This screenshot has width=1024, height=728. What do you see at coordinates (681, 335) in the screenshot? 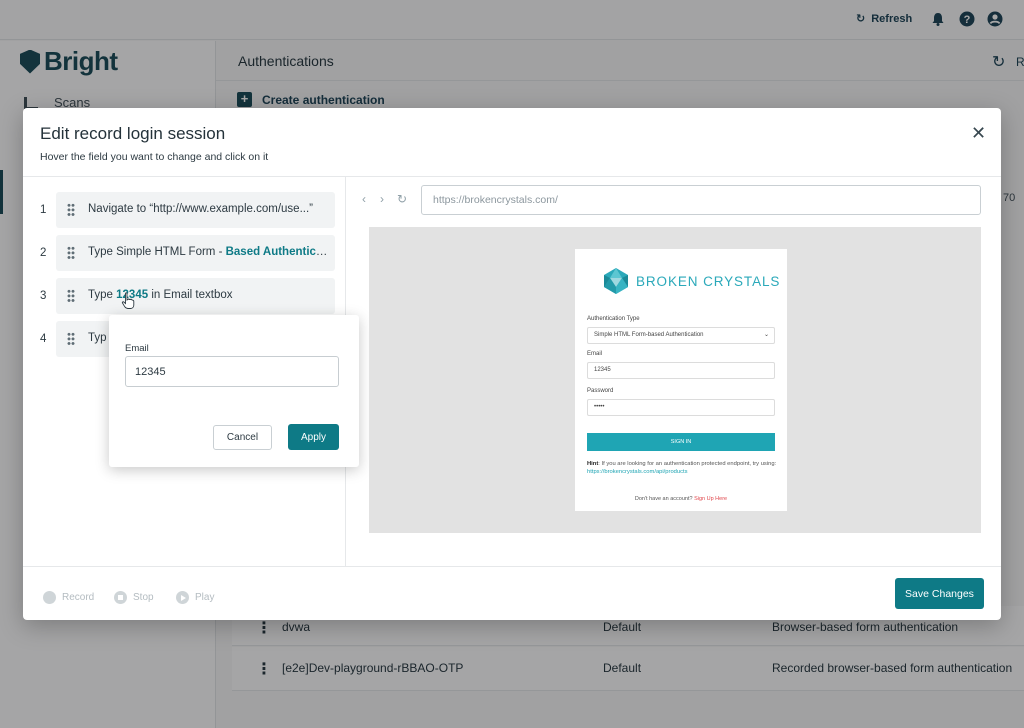
I see `auth-type-select: Simple HTML Form-based Authentication ⌄` at bounding box center [681, 335].